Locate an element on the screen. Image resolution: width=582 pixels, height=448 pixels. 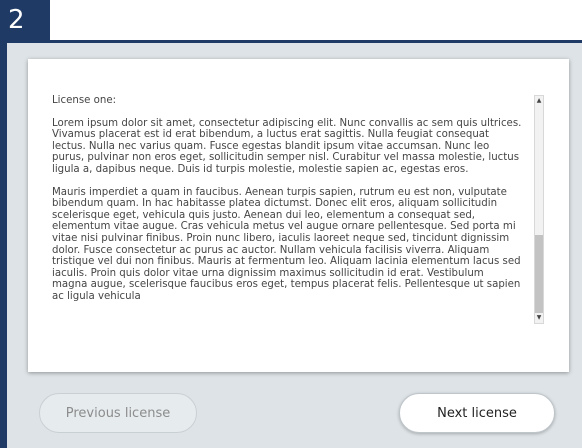
previous-license-button: Previous license is located at coordinates (118, 413).